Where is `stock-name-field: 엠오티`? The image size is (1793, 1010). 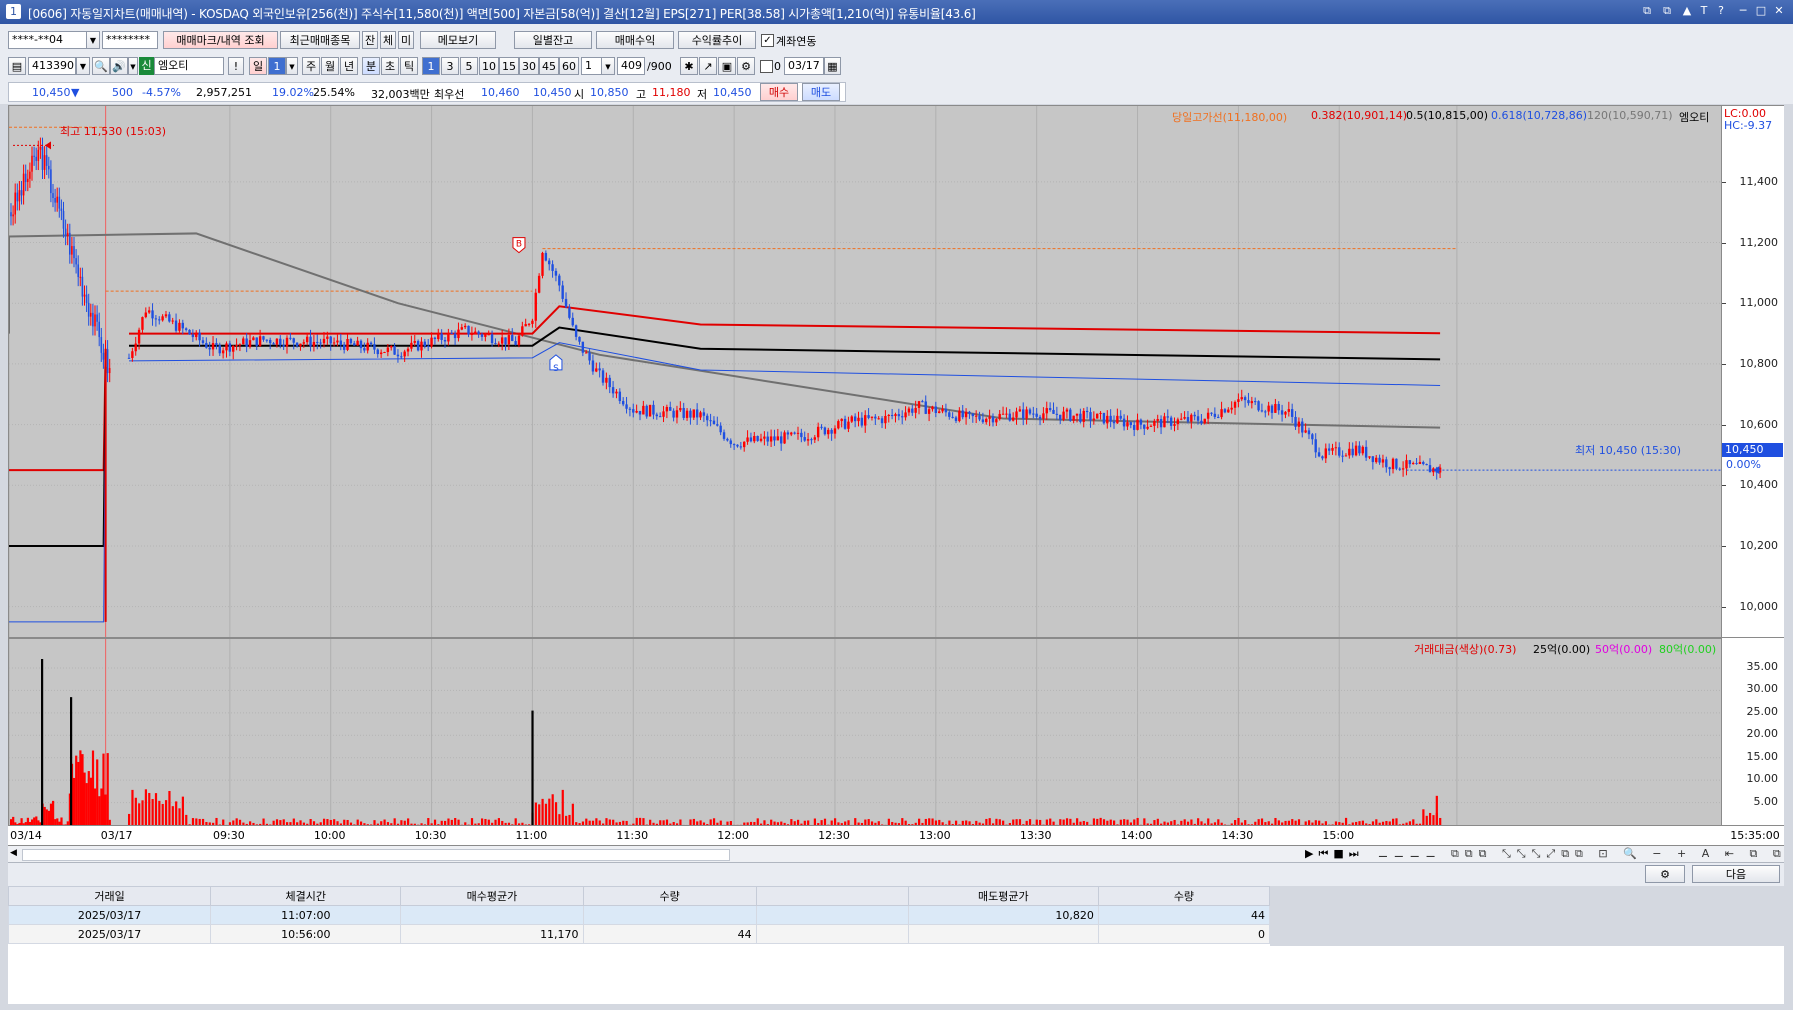
stock-name-field: 엠오티 is located at coordinates (189, 66).